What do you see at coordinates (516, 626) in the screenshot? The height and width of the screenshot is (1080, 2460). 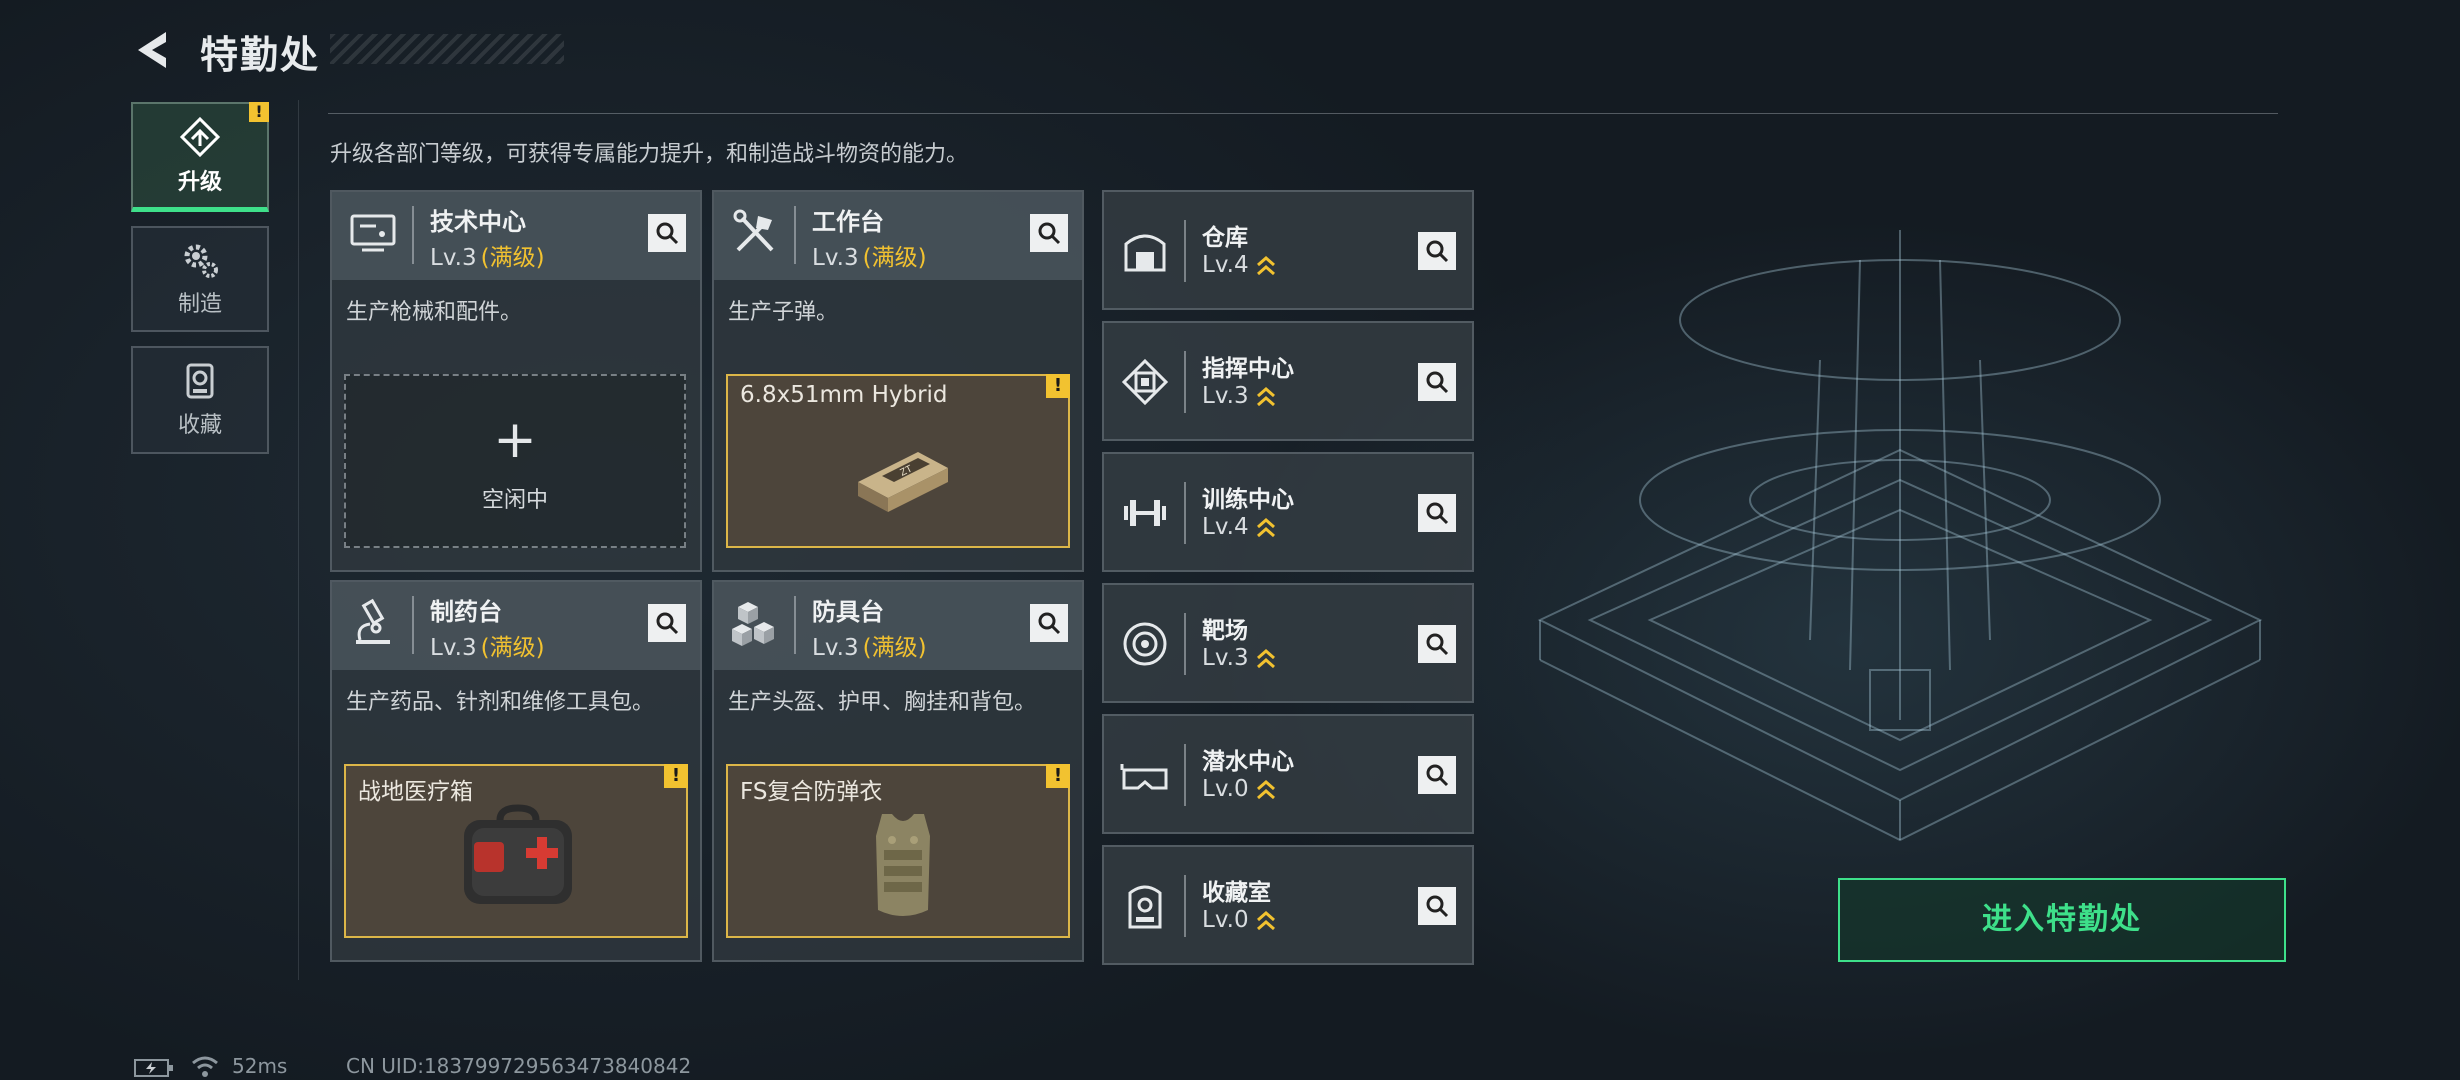 I see `card-header: 制药台 Lv.3 (满级)` at bounding box center [516, 626].